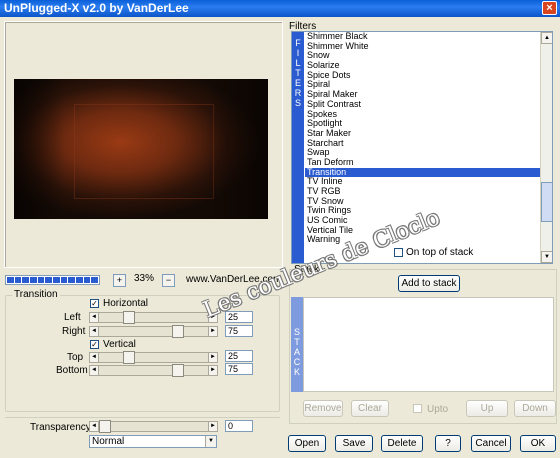 This screenshot has height=458, width=560. I want to click on right-value-field: 75, so click(239, 331).